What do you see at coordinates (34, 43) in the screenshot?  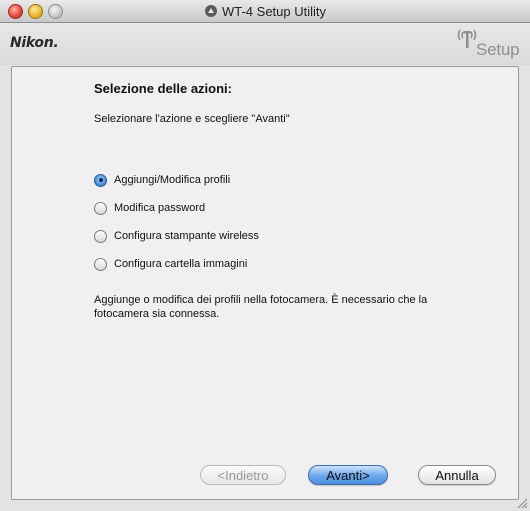 I see `nikon-logo: Nikon.` at bounding box center [34, 43].